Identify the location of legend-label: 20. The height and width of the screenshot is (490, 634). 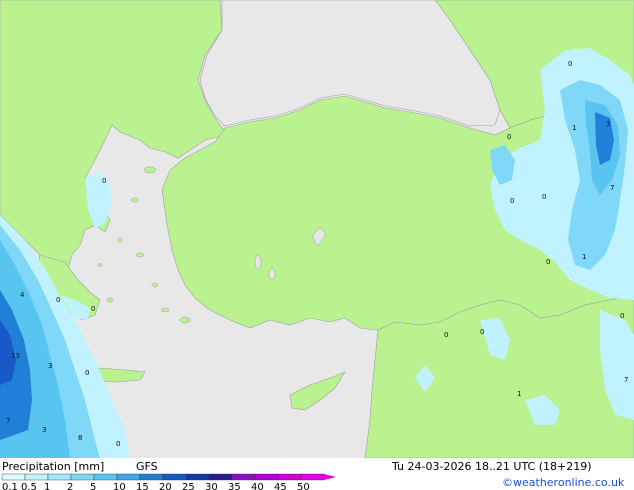
(165, 486).